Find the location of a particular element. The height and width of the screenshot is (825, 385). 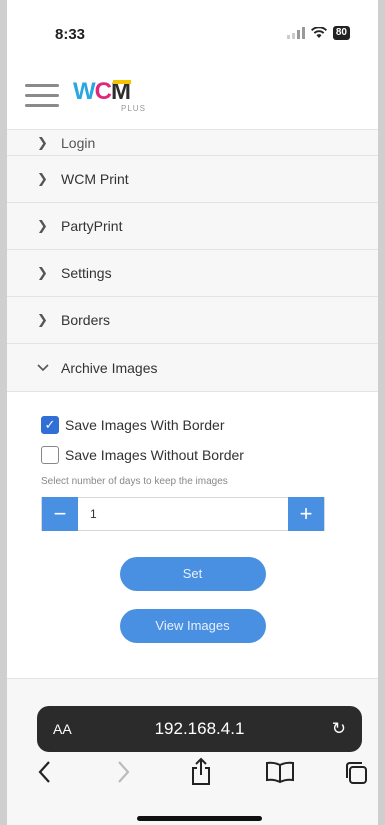

menu-item-label: Archive Images is located at coordinates (109, 367).